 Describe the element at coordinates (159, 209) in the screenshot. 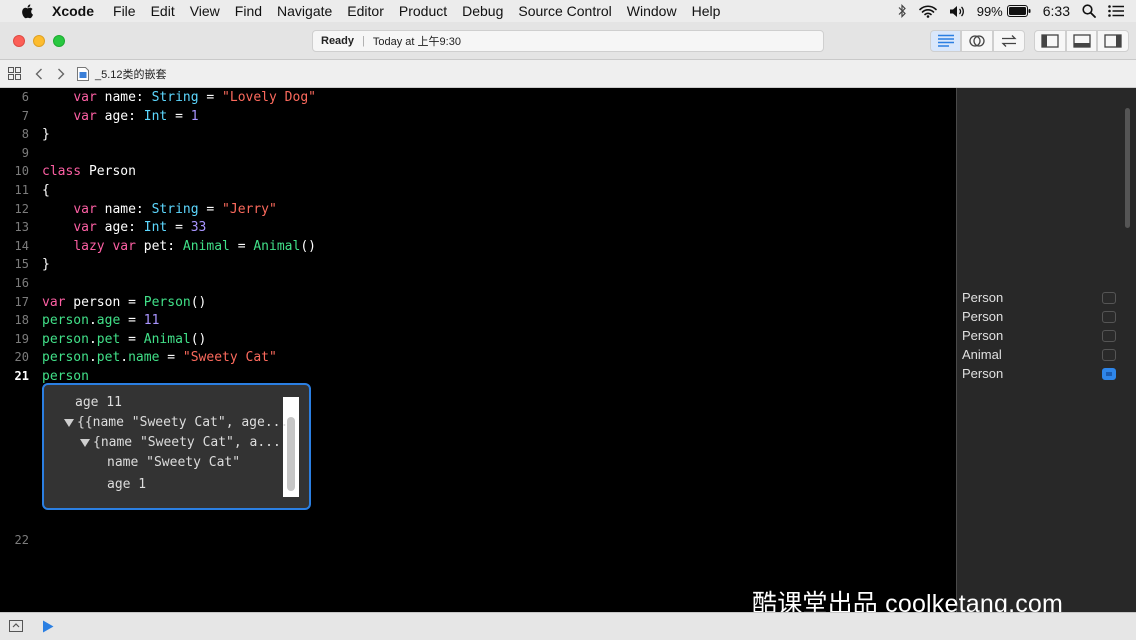

I see `code-text: var name: String = "Jerry"` at that location.